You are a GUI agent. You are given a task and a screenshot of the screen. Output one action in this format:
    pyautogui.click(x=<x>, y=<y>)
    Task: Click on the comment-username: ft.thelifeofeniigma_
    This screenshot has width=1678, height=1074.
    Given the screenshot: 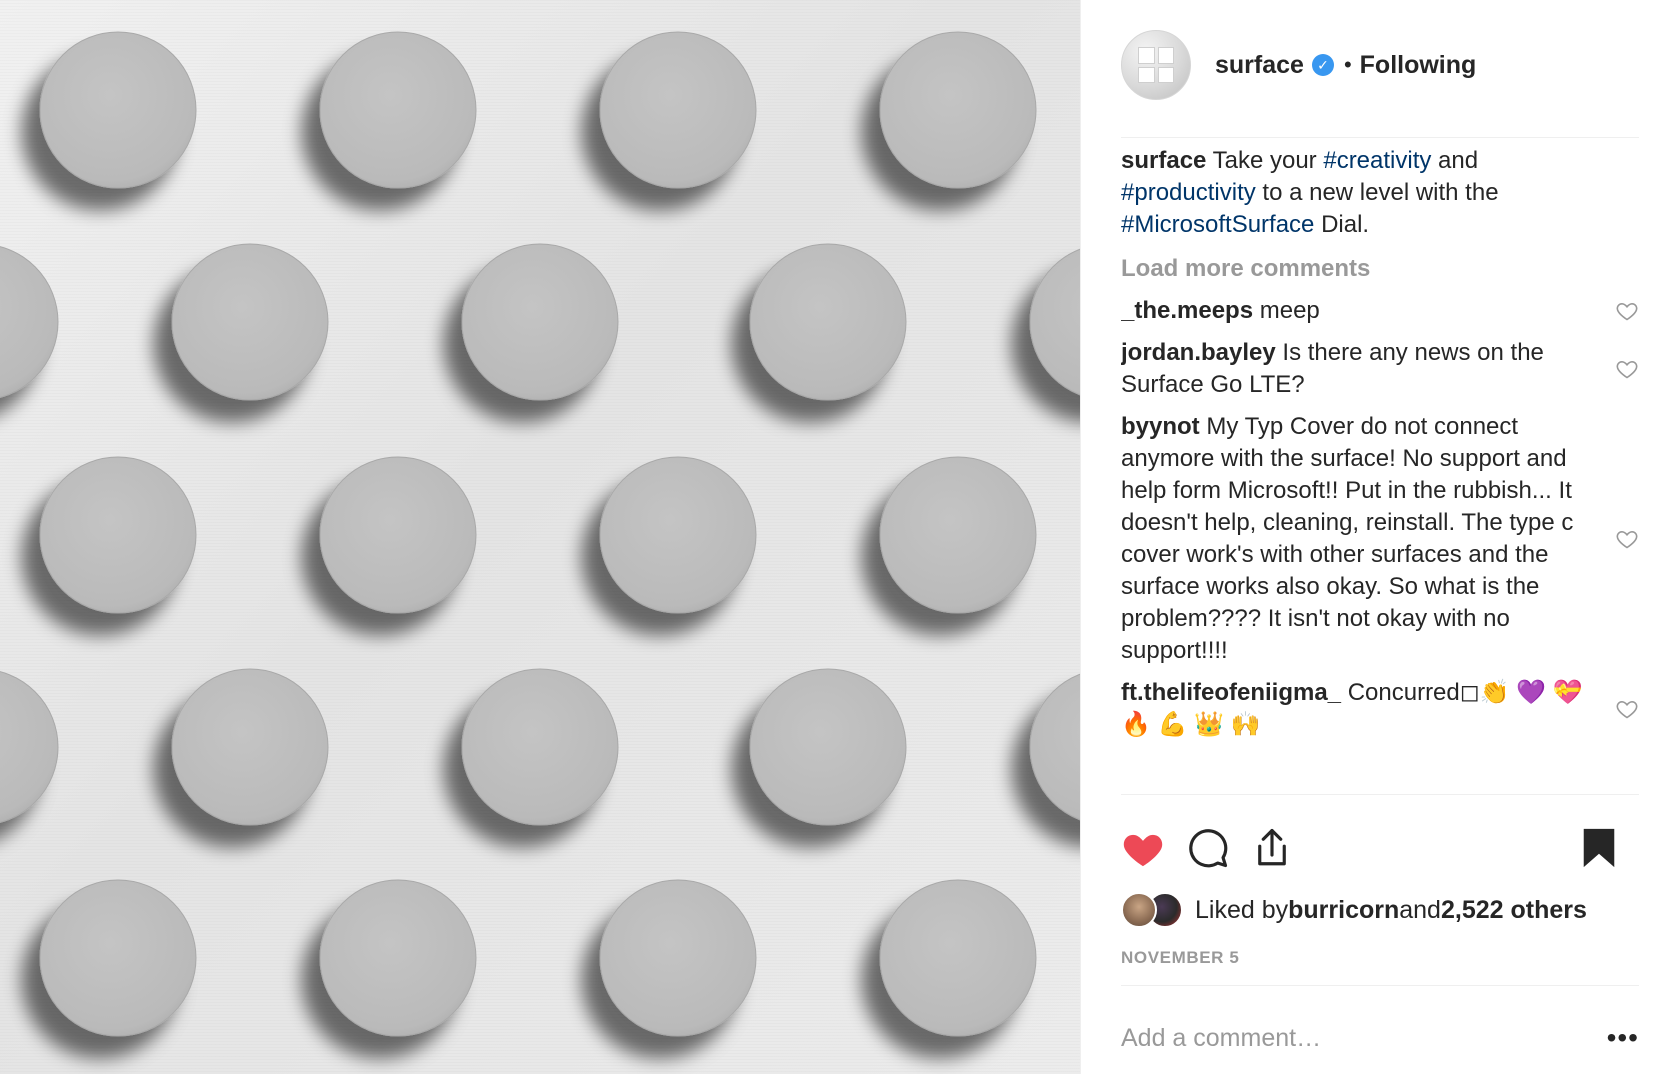 What is the action you would take?
    pyautogui.click(x=1231, y=692)
    